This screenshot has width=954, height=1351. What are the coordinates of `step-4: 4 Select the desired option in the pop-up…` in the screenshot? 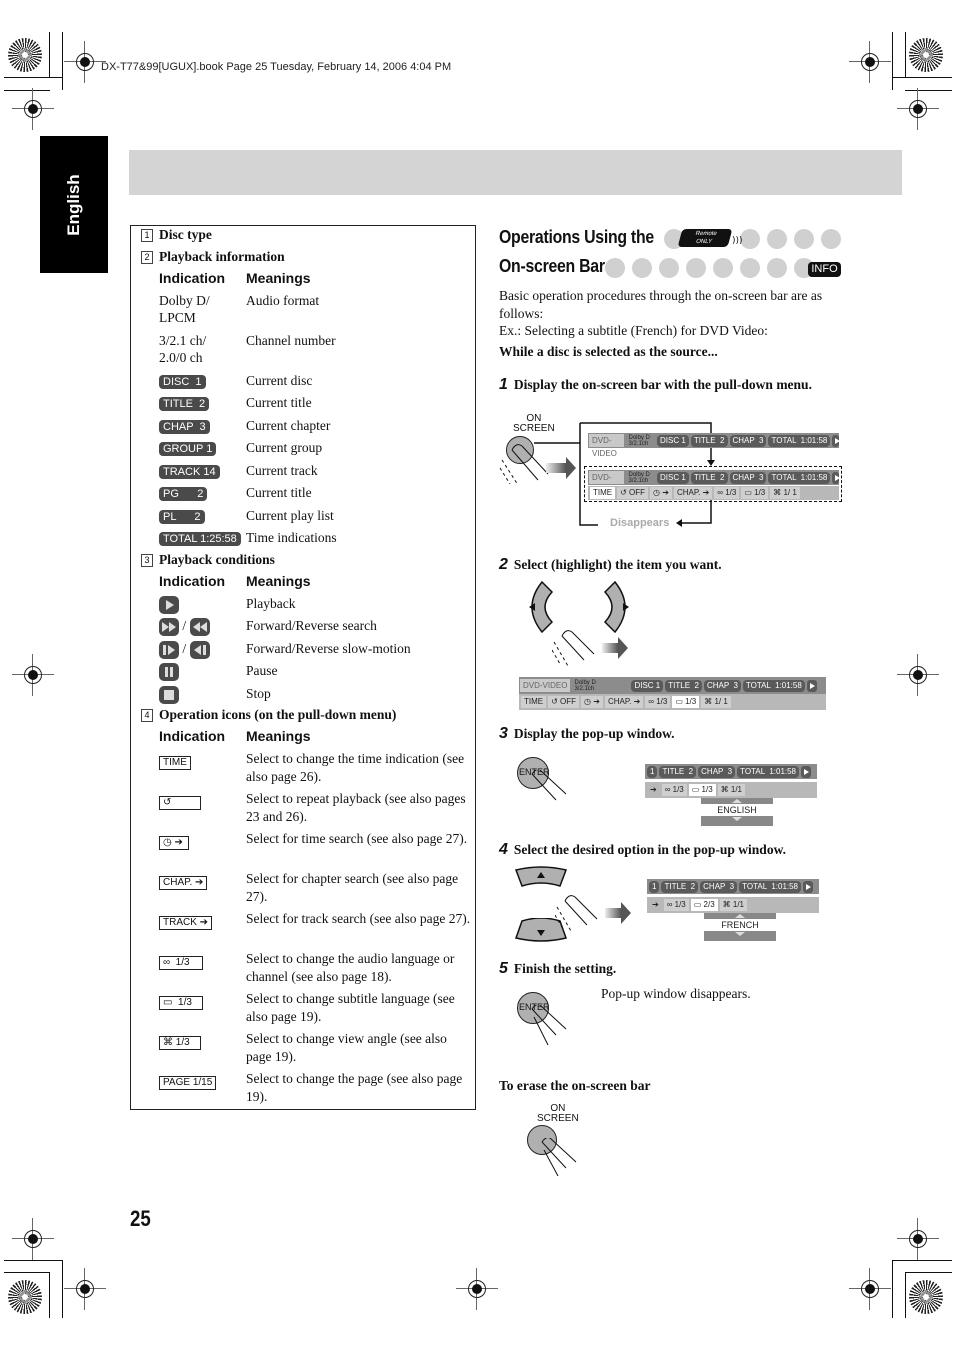 It's located at (642, 850).